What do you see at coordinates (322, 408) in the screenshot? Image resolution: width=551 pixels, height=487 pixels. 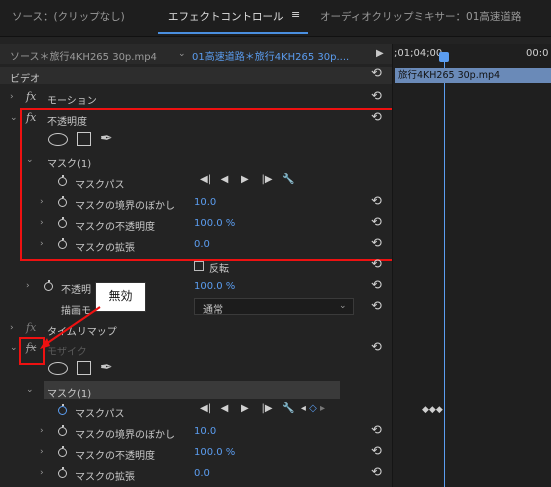 I see `next-keyframe-icon: ▸` at bounding box center [322, 408].